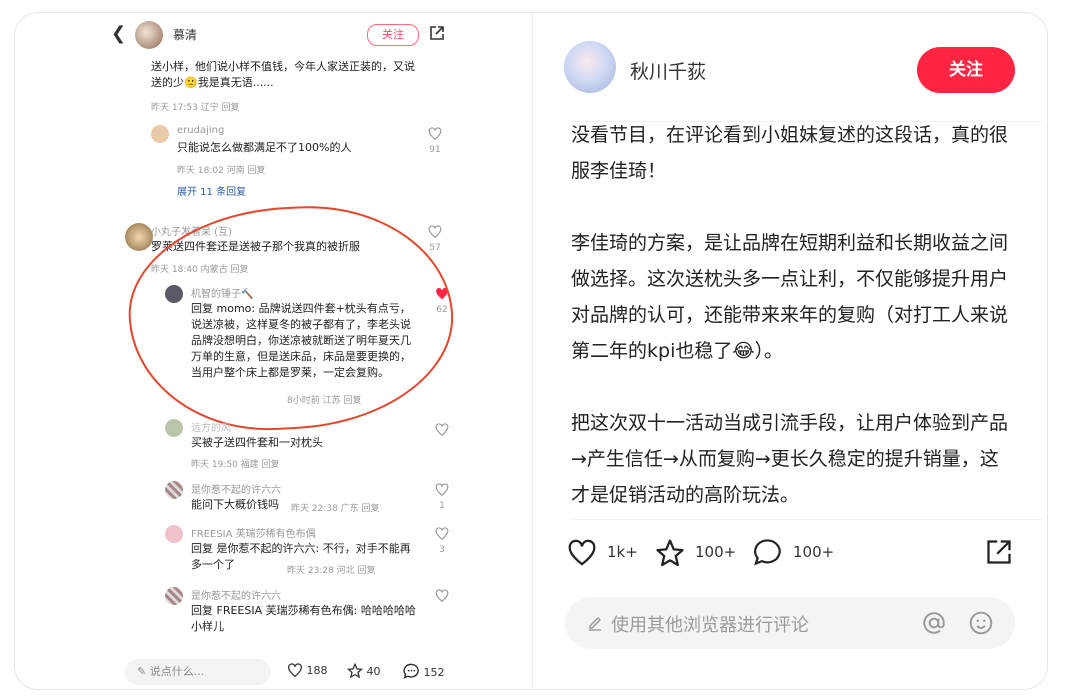 The width and height of the screenshot is (1080, 699). I want to click on comment-text: 回复 FREESIA 芙瑞莎稀有色布偶: 哈哈哈哈哈小样儿, so click(303, 618).